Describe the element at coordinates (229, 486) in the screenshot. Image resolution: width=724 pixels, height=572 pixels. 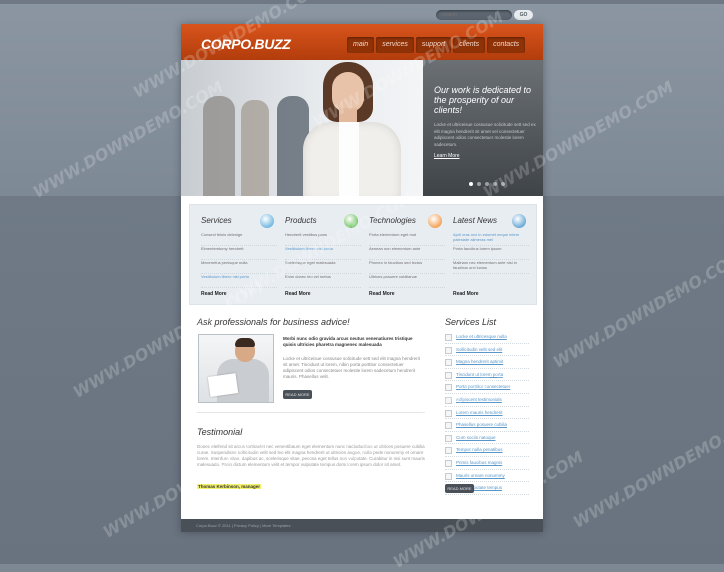
I see `testimonial-author: Thomas Kerbinson, manager` at that location.